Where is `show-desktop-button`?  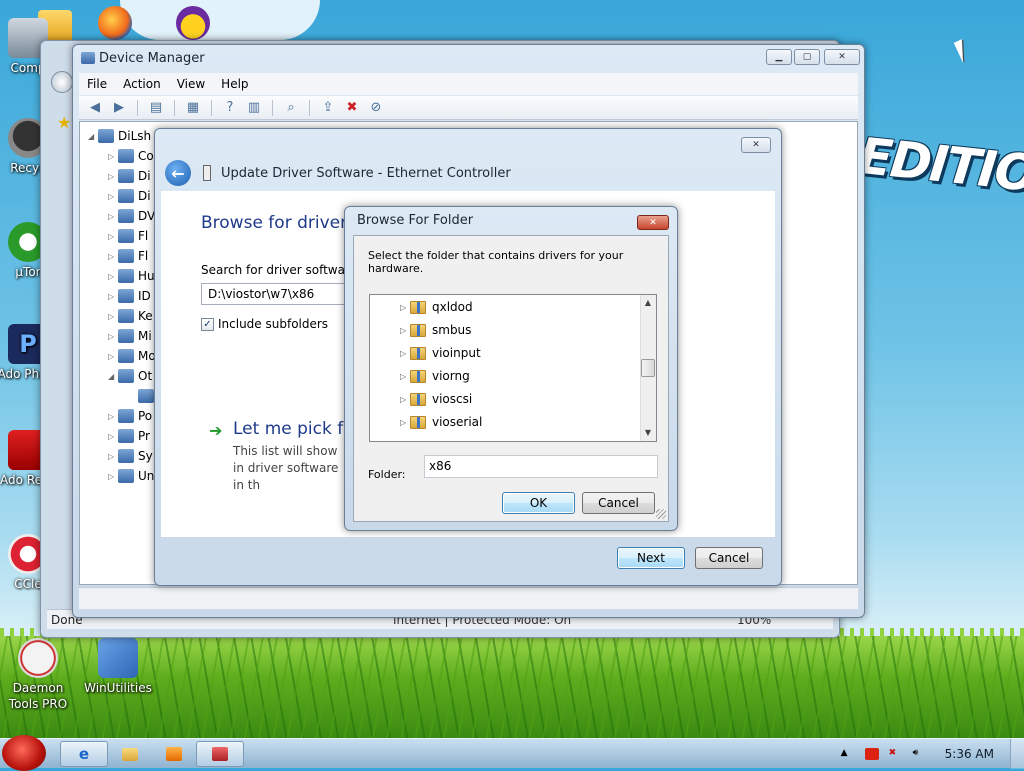
show-desktop-button is located at coordinates (1017, 754).